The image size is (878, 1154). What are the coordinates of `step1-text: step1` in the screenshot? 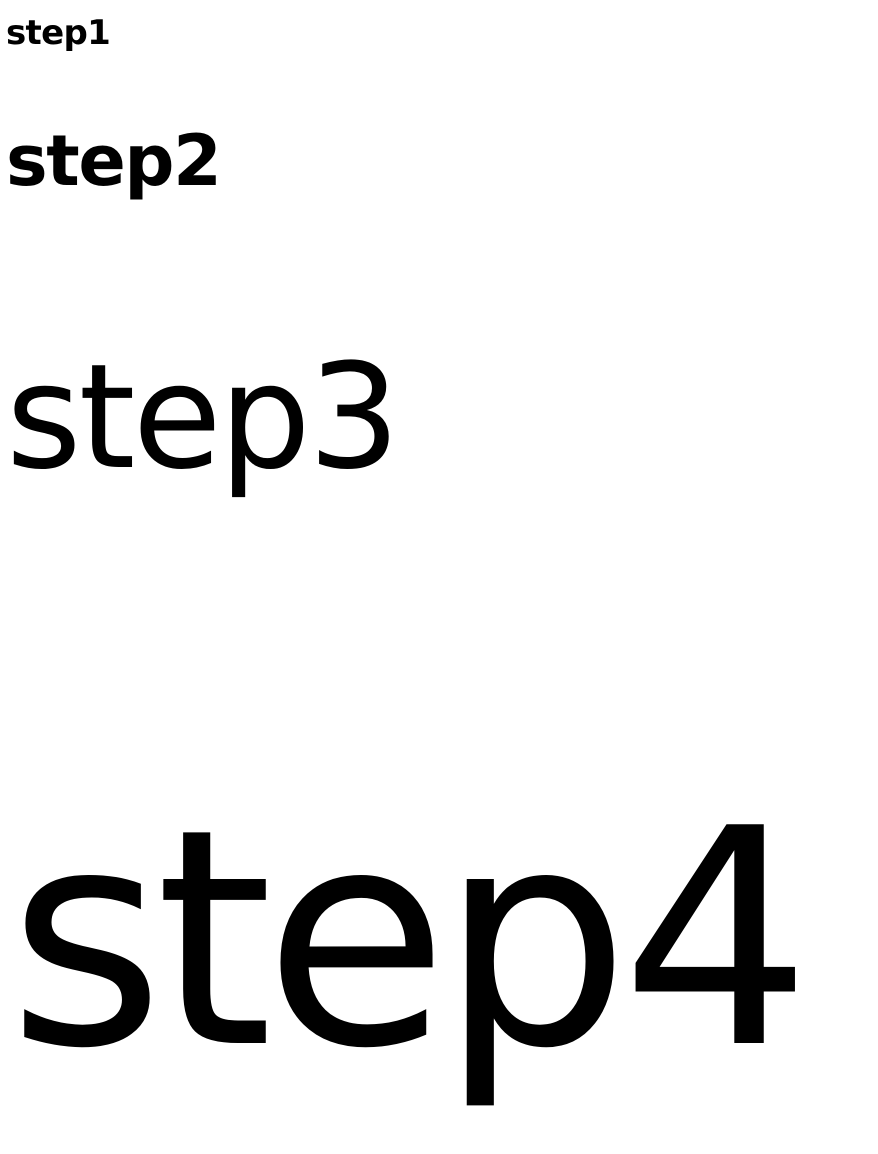 It's located at (58, 33).